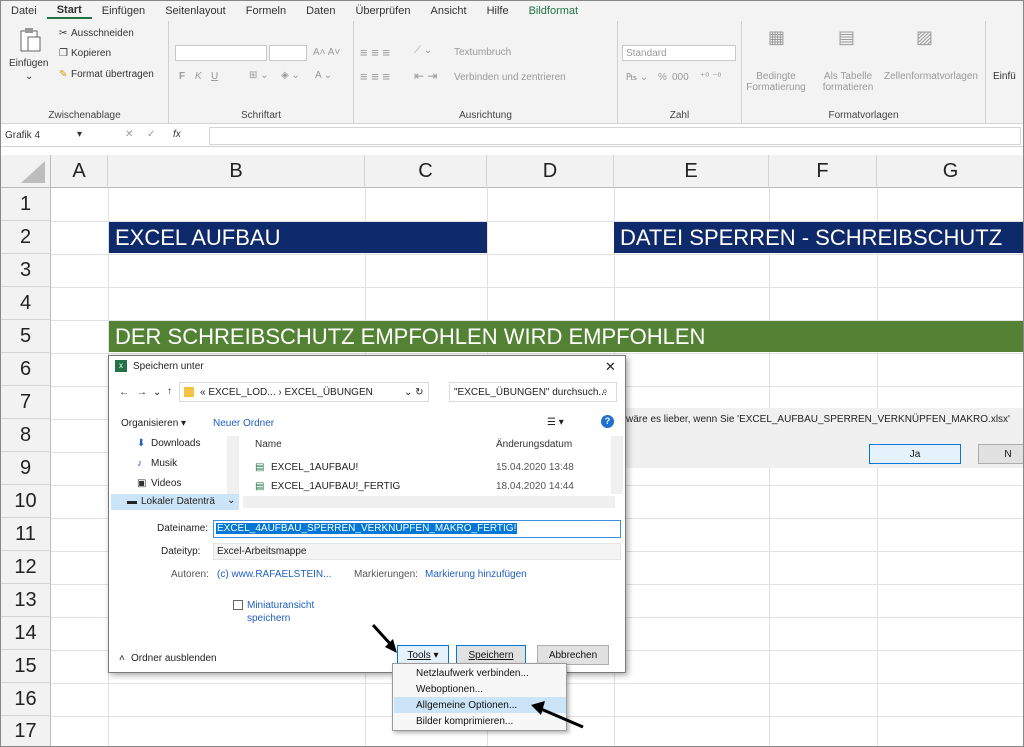 Image resolution: width=1024 pixels, height=747 pixels. What do you see at coordinates (26, 534) in the screenshot?
I see `row-header-11: 11` at bounding box center [26, 534].